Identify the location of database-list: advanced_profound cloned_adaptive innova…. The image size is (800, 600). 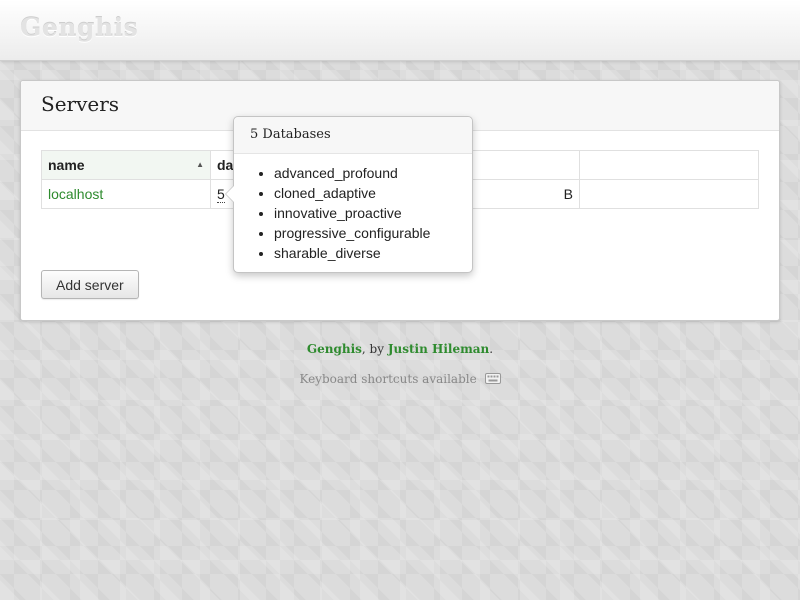
(353, 208).